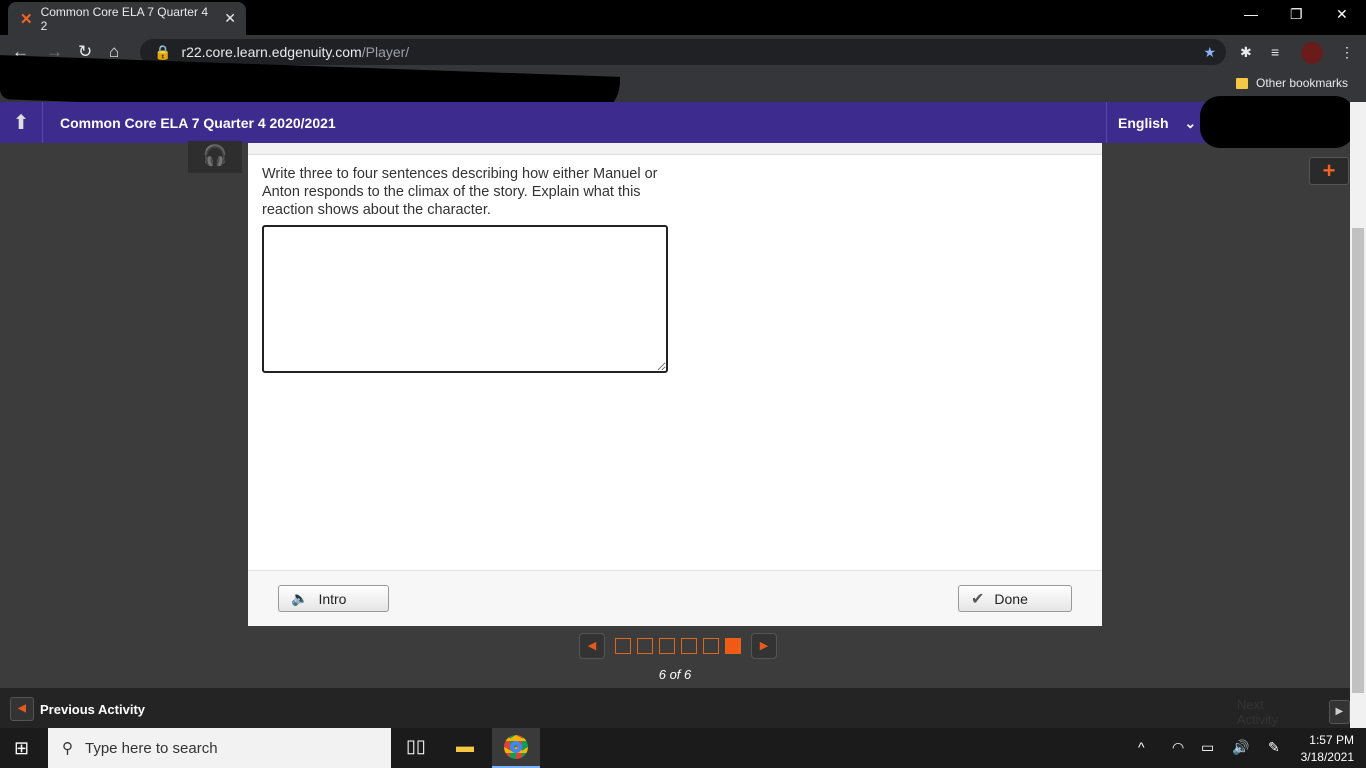  What do you see at coordinates (1178, 747) in the screenshot?
I see `wifi-icon: ◠` at bounding box center [1178, 747].